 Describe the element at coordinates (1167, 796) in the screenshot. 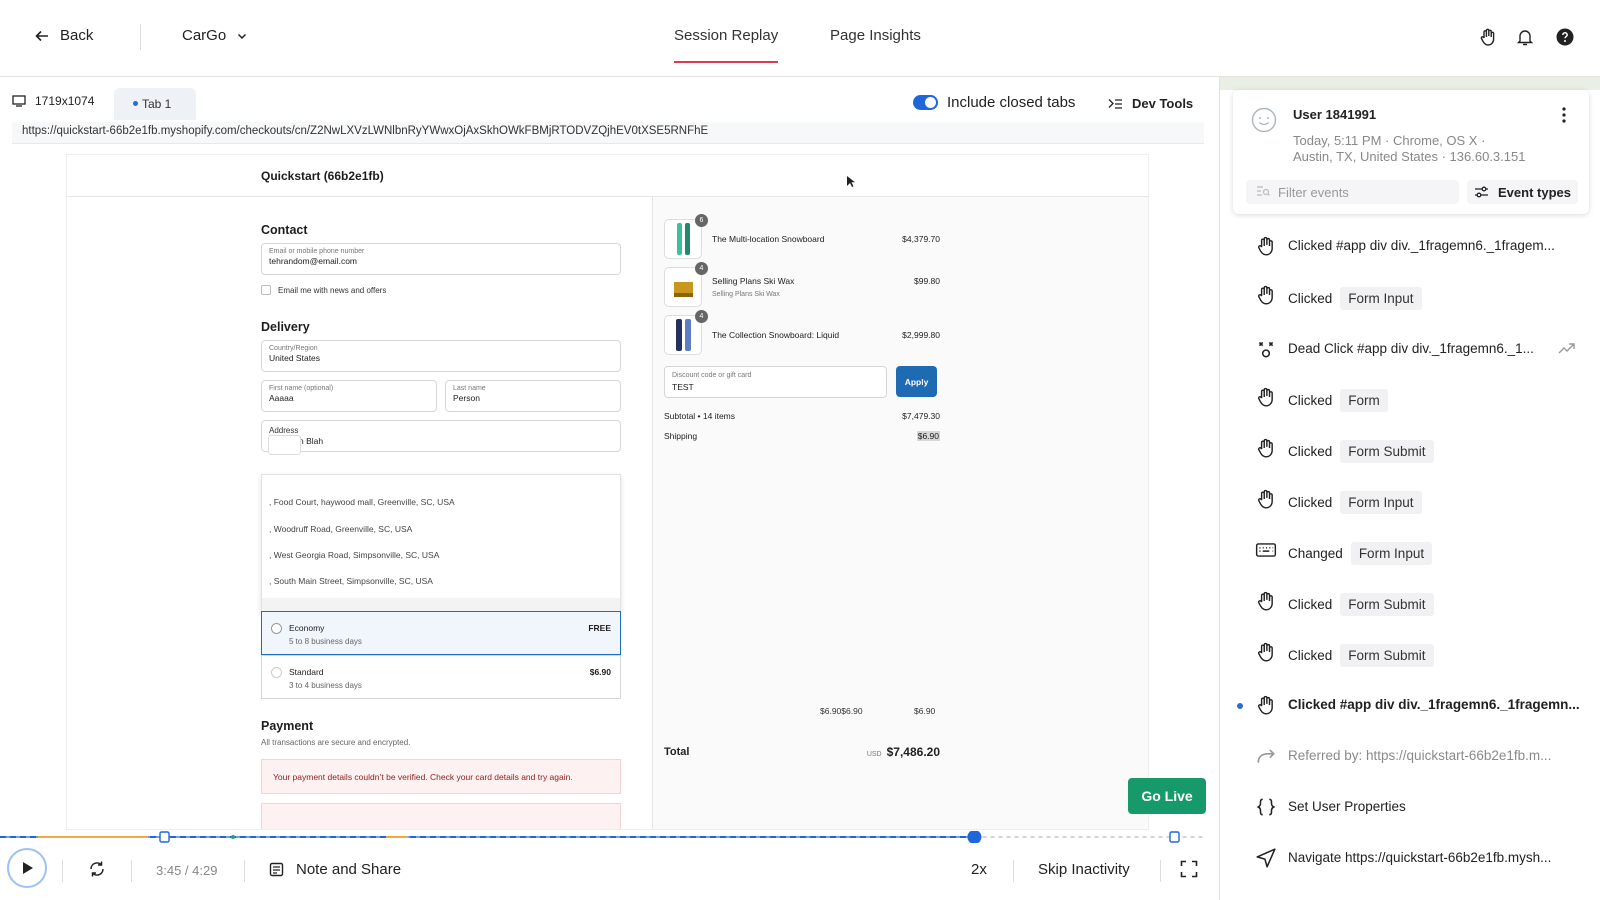

I see `go-live-button: Go Live` at that location.